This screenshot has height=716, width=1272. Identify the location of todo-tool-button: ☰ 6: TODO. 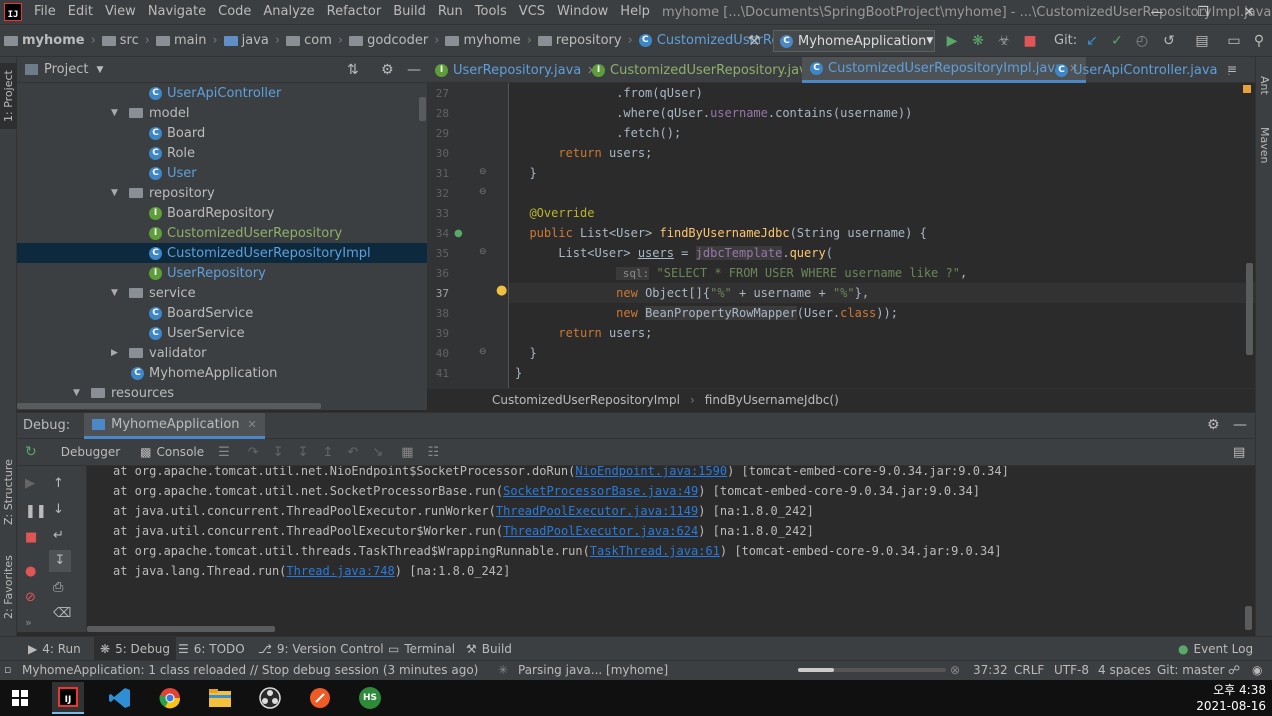
(211, 649).